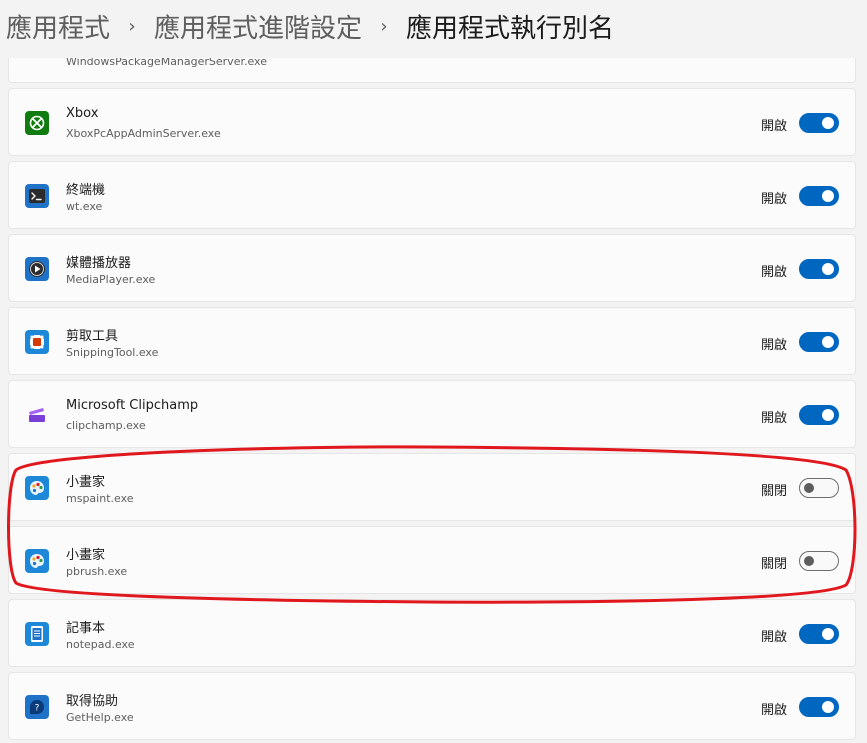 This screenshot has width=867, height=743. I want to click on breadcrumb: 應用程式 › 應用程式進階設定 › 應用程式執行別名, so click(433, 26).